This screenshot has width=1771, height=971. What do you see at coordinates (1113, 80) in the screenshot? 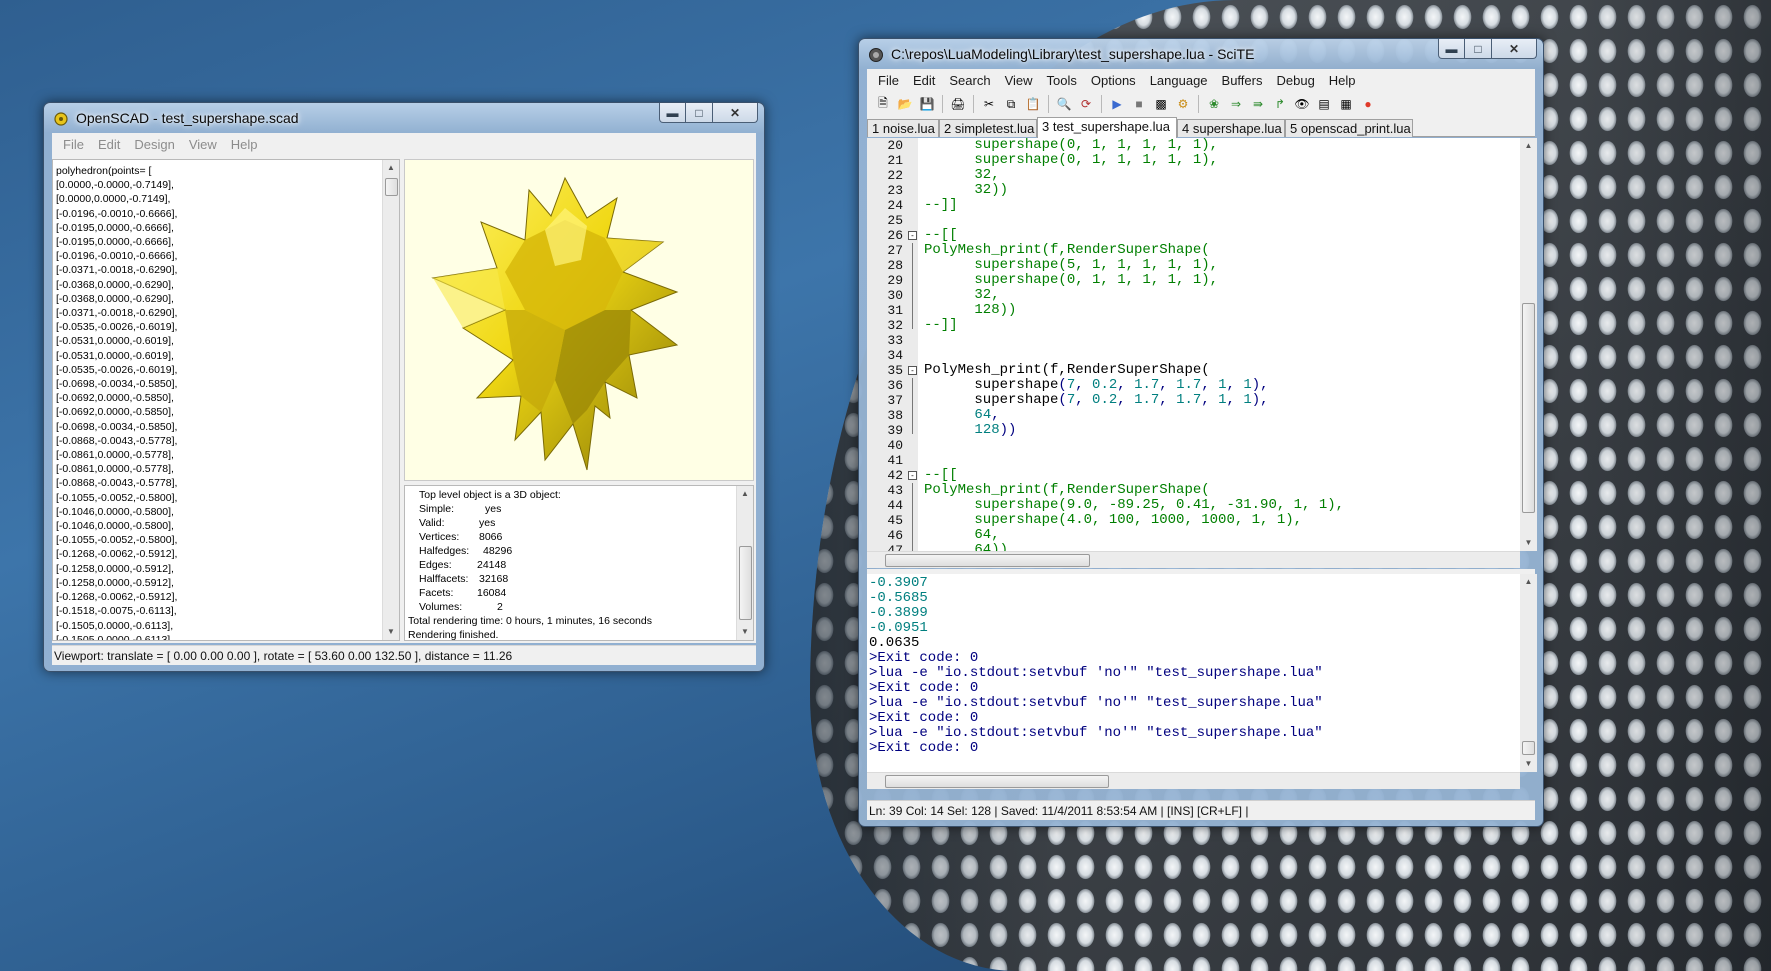
I see `menu-options: Options` at bounding box center [1113, 80].